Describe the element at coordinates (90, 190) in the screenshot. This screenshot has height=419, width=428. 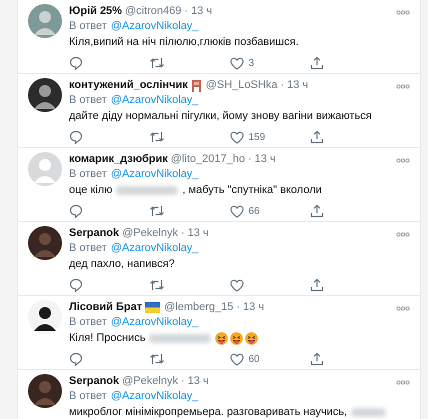
I see `tweet-text: оце кілю` at that location.